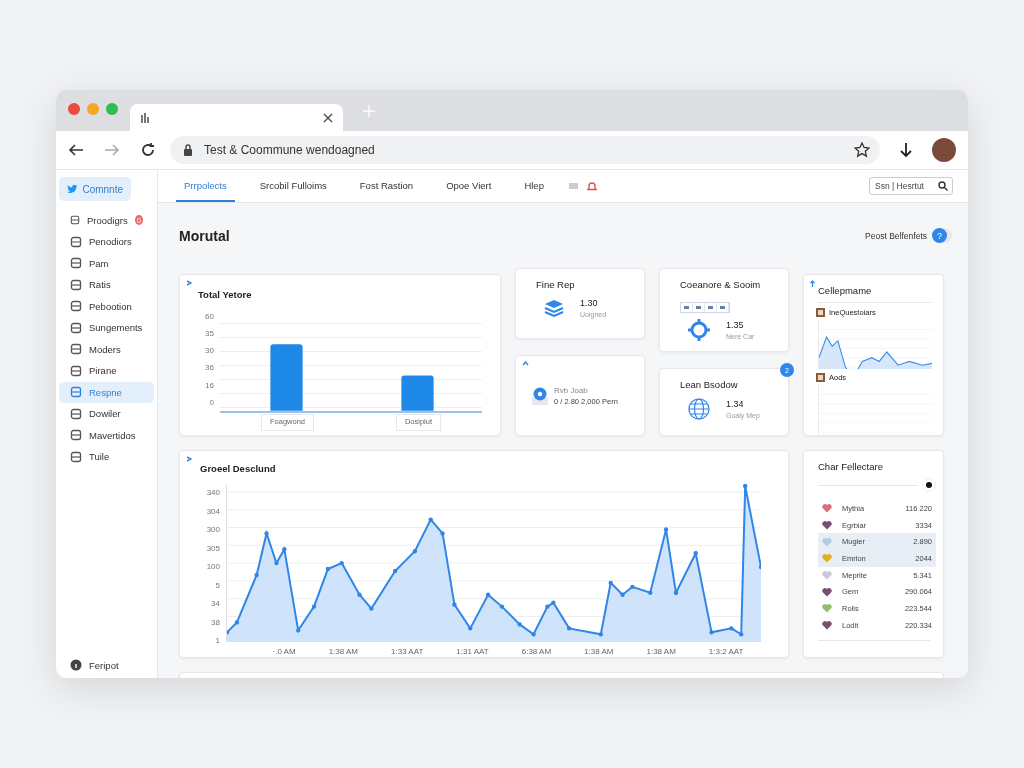 The image size is (1024, 768). I want to click on sidebar-footer-link: Feripot, so click(106, 665).